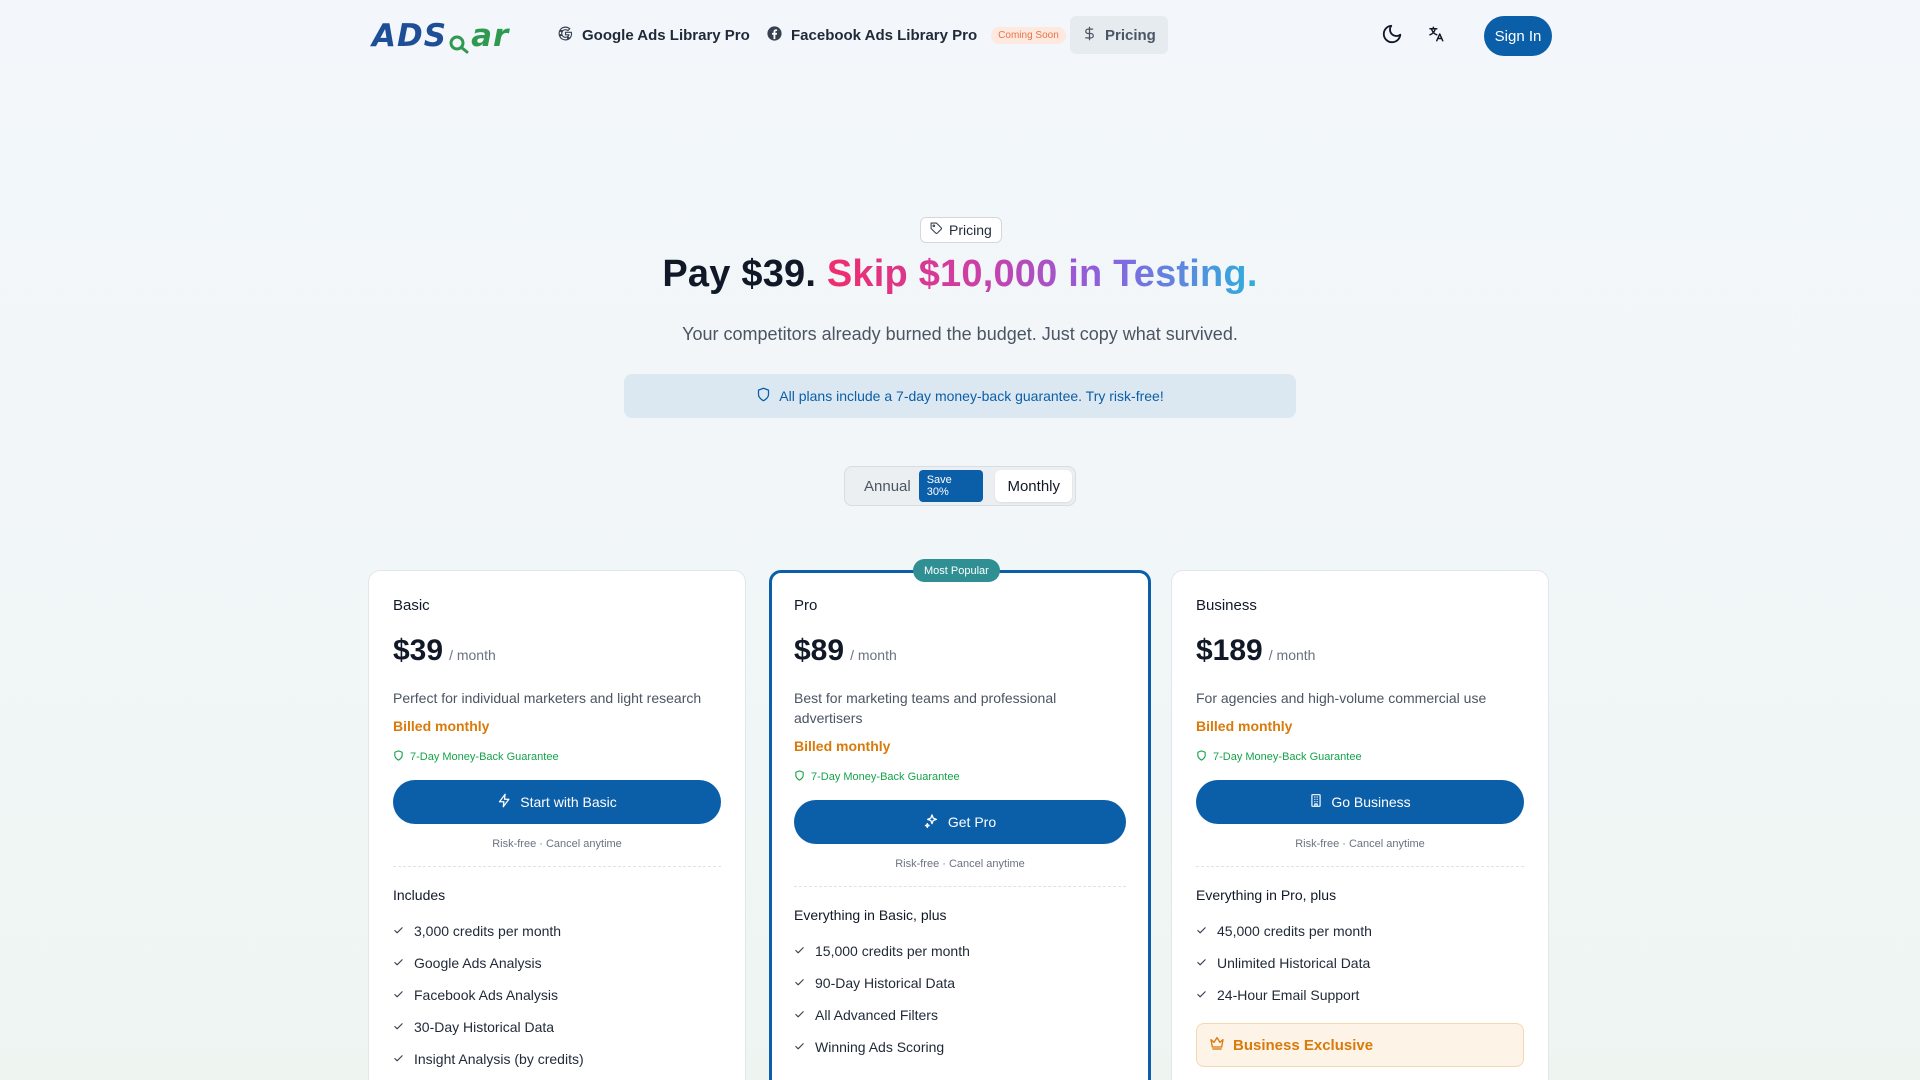  Describe the element at coordinates (892, 951) in the screenshot. I see `feature-text: 15,000 credits per month` at that location.